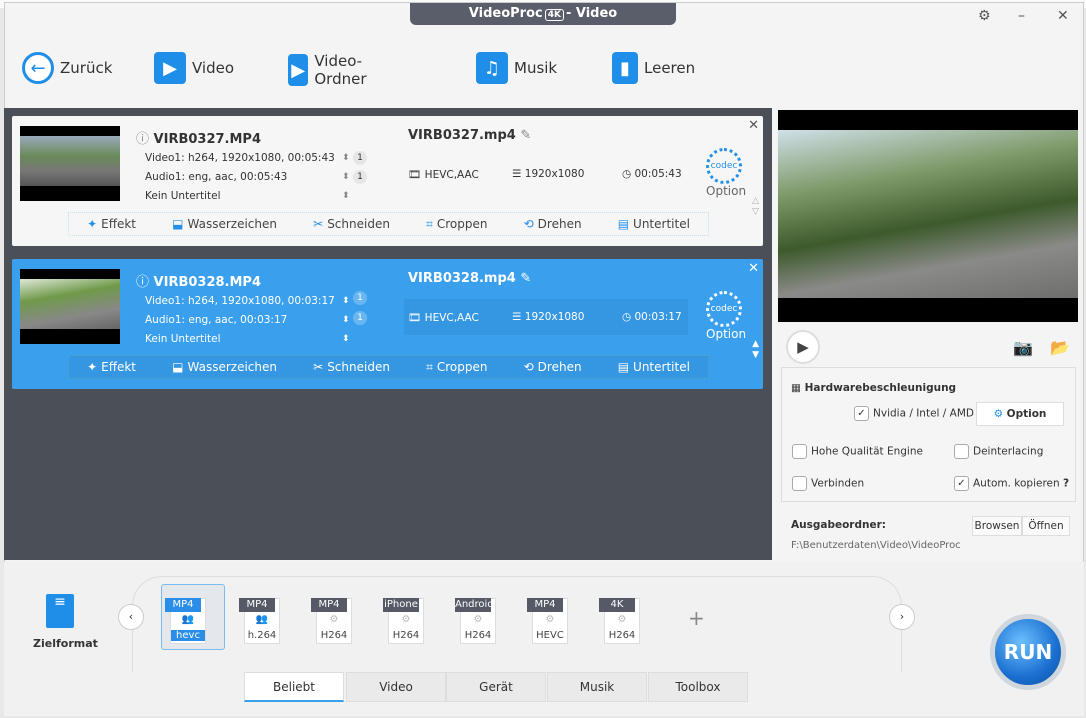 The image size is (1086, 718). I want to click on tab-popular: Beliebt, so click(294, 687).